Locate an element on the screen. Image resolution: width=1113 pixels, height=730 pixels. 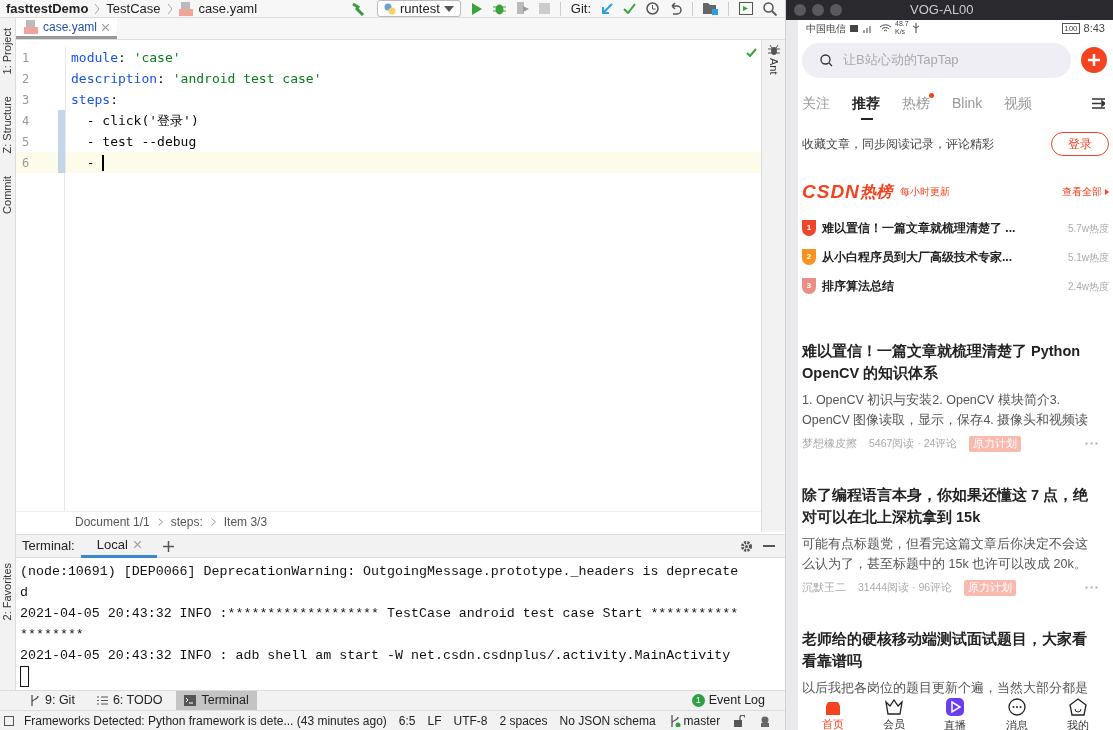
rank-flame-icon: 2 is located at coordinates (809, 257).